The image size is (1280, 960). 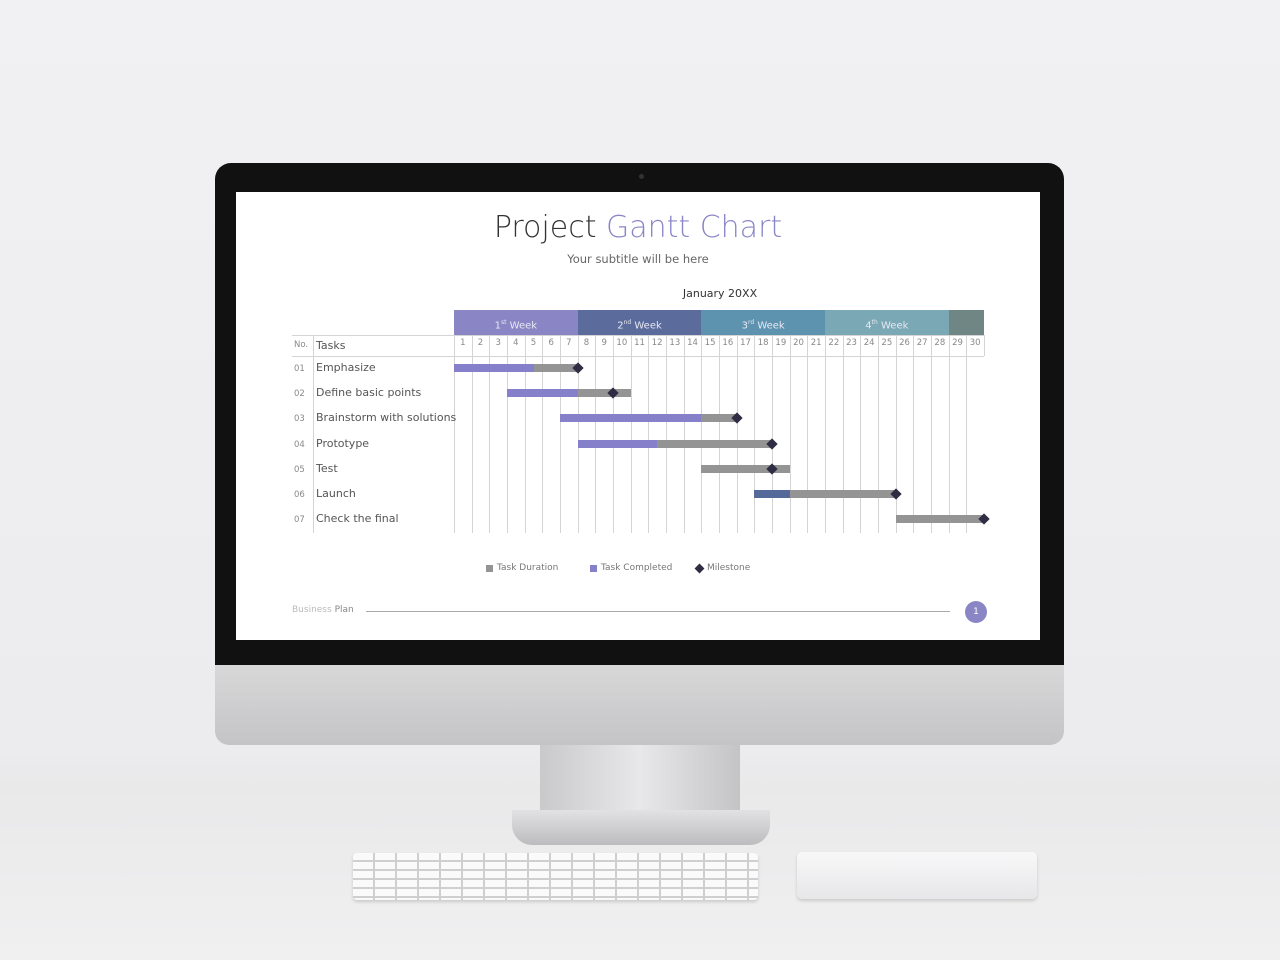 What do you see at coordinates (344, 610) in the screenshot?
I see `footer-part2: Plan` at bounding box center [344, 610].